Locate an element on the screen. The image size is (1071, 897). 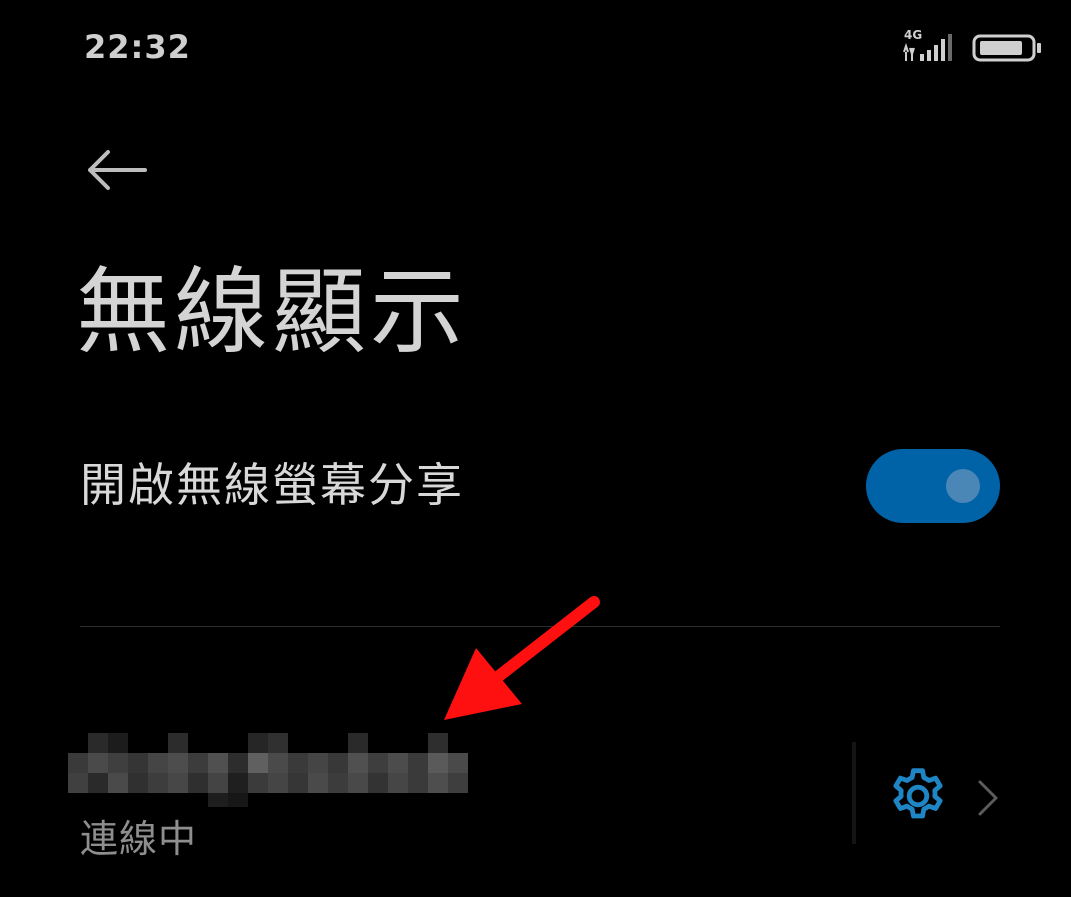
back-arrow-icon is located at coordinates (117, 170).